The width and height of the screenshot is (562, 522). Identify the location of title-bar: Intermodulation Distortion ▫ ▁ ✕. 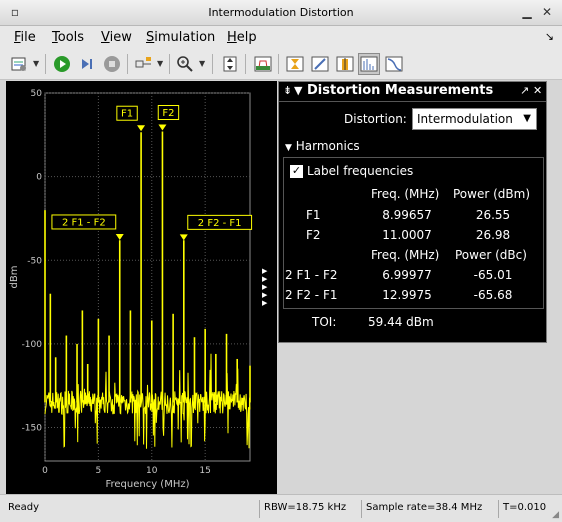
(281, 13).